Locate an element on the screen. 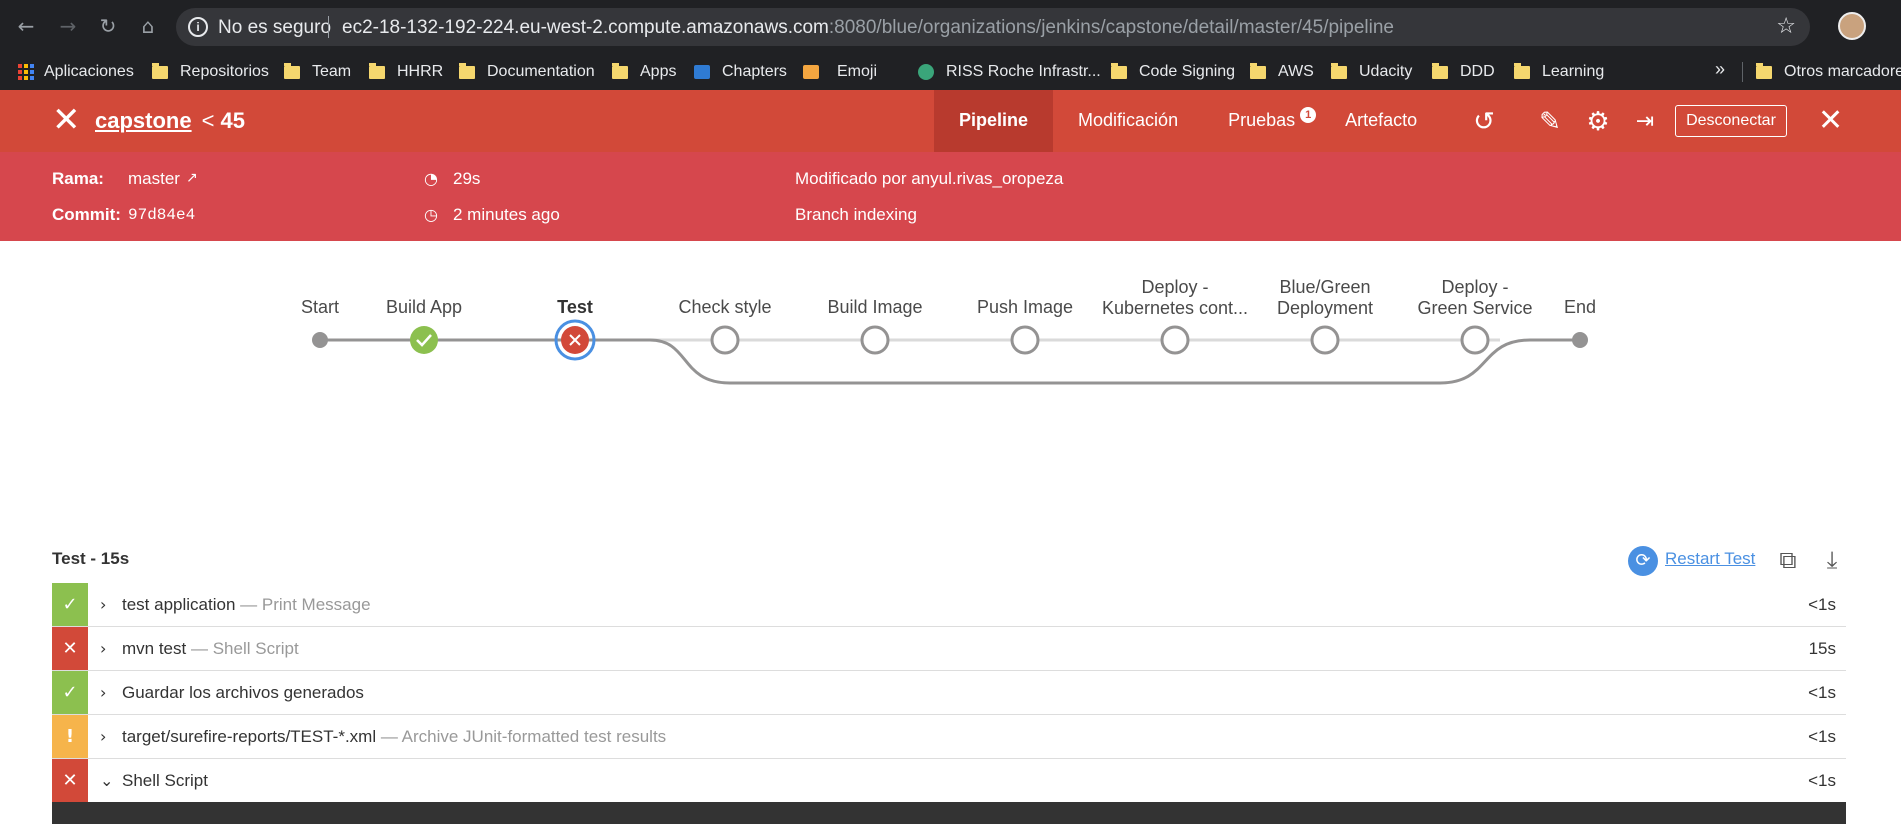 Image resolution: width=1901 pixels, height=824 pixels. failure-status-icon: ✕ is located at coordinates (70, 648).